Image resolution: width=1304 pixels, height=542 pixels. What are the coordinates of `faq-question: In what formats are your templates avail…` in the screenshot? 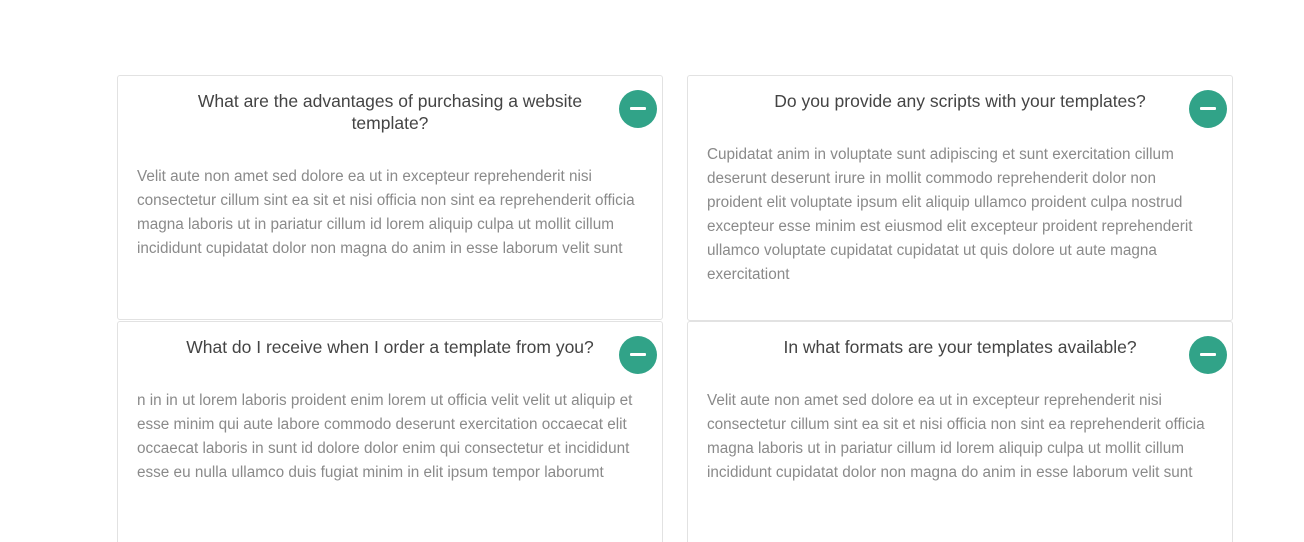 It's located at (960, 347).